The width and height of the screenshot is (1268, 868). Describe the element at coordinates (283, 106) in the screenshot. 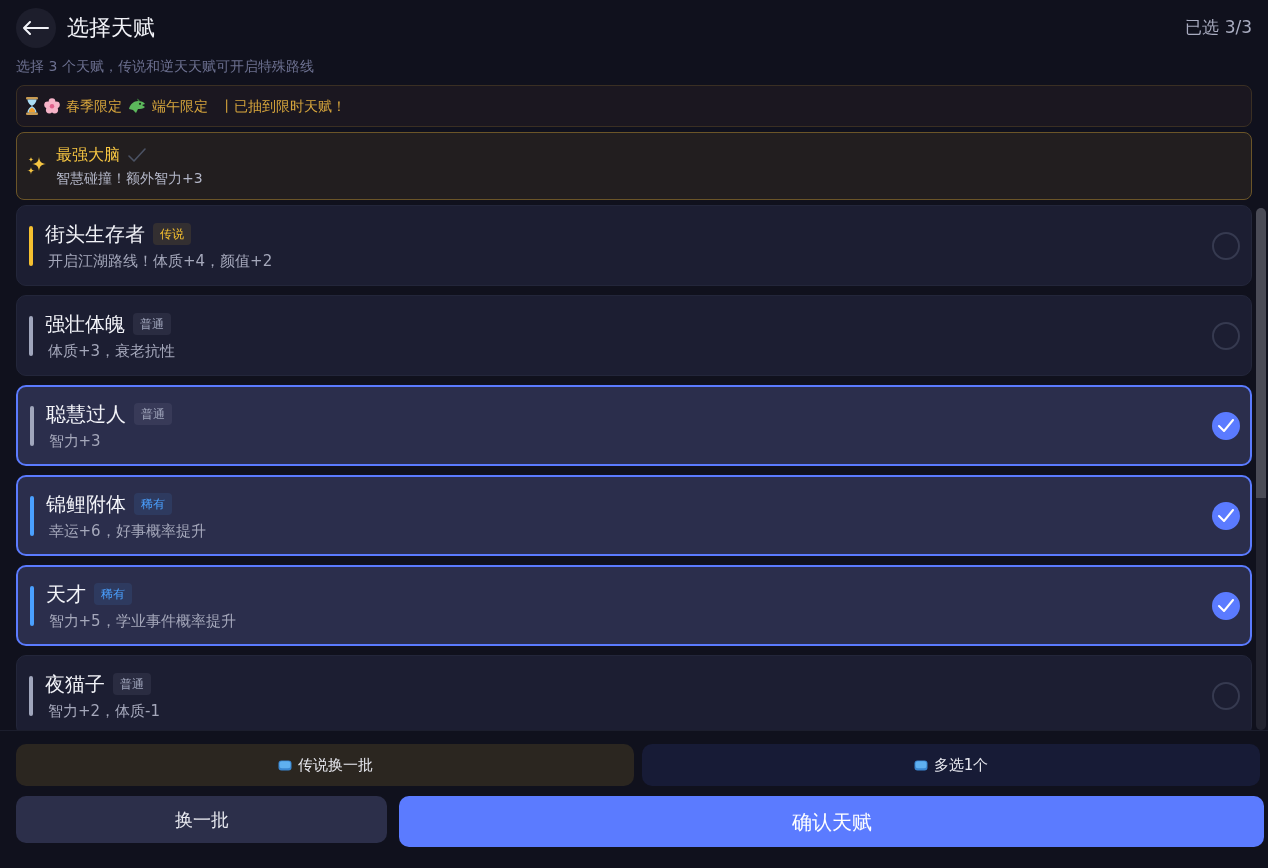

I see `banner-message: 丨已抽到限时天赋！` at that location.